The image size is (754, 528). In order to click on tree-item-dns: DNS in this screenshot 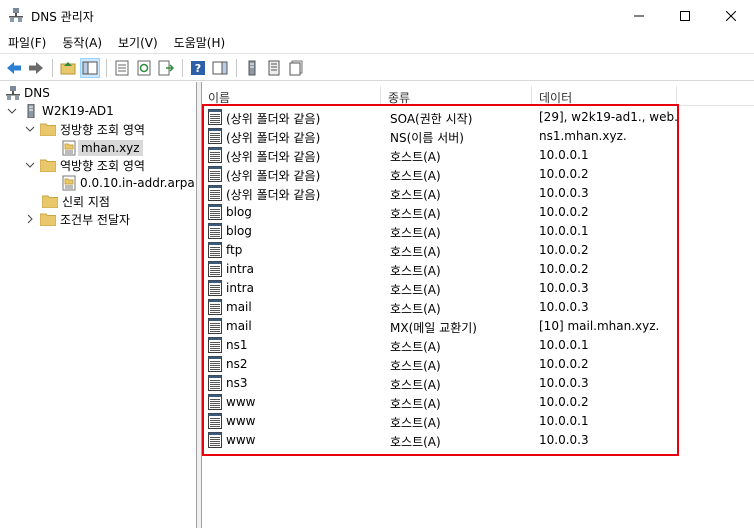, I will do `click(28, 93)`.